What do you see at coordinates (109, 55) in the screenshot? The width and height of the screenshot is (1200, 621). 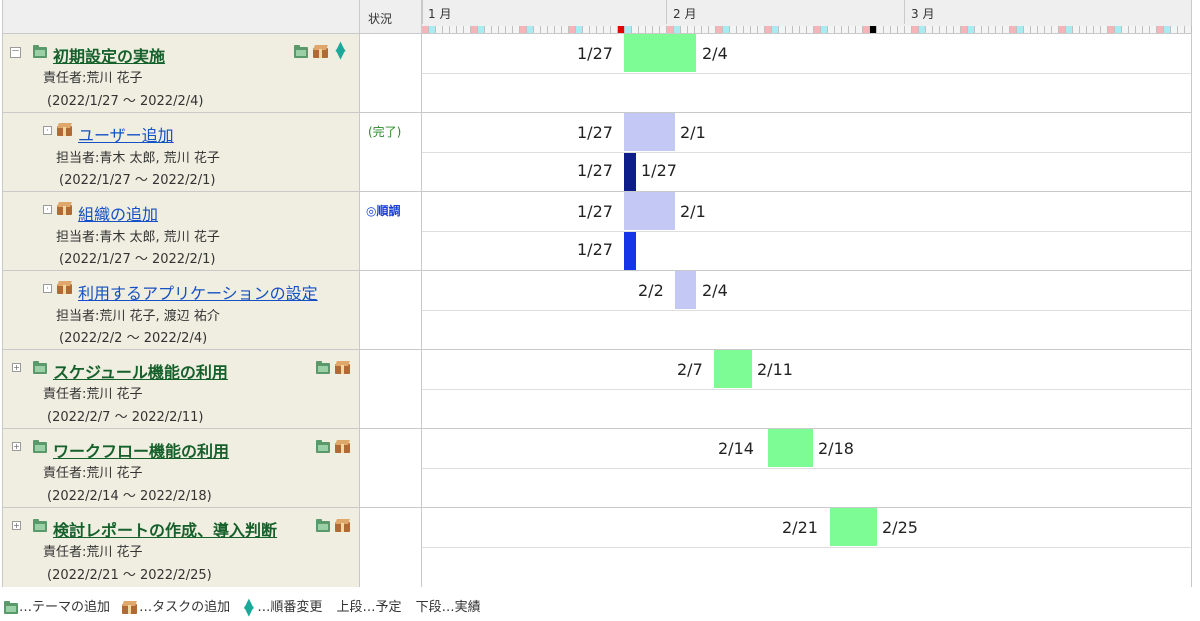 I see `theme-title-link: 初期設定の実施` at bounding box center [109, 55].